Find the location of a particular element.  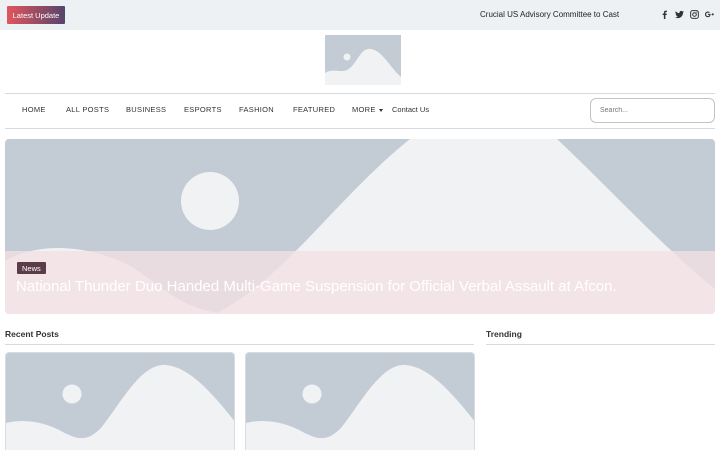

search-input is located at coordinates (652, 110).